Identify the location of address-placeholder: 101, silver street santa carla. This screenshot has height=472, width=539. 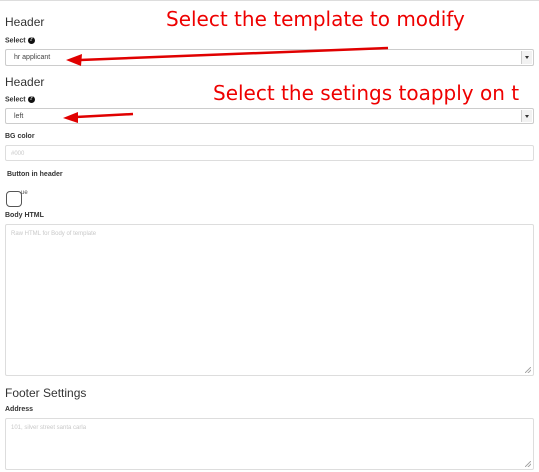
(49, 428).